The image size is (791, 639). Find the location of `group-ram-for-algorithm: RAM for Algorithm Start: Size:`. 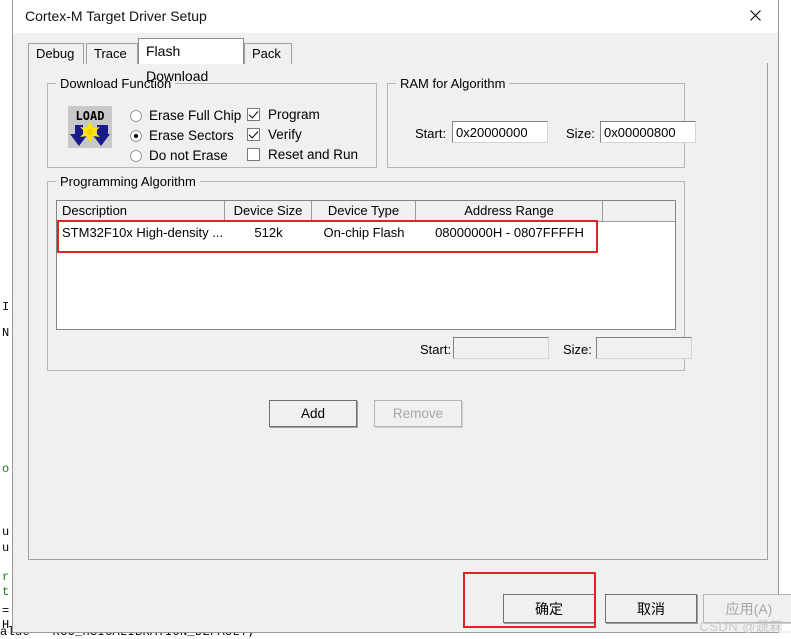

group-ram-for-algorithm: RAM for Algorithm Start: Size: is located at coordinates (541, 122).